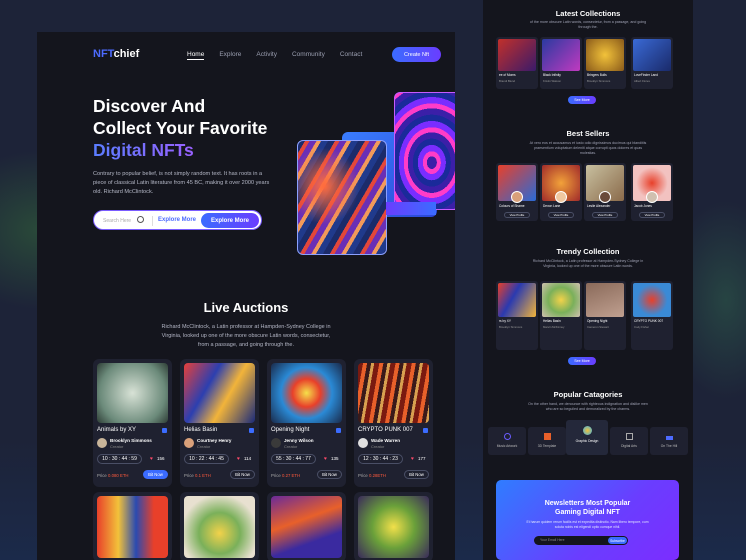 This screenshot has height=560, width=746. I want to click on seller-card: Leslie Alexander View Profile, so click(605, 192).